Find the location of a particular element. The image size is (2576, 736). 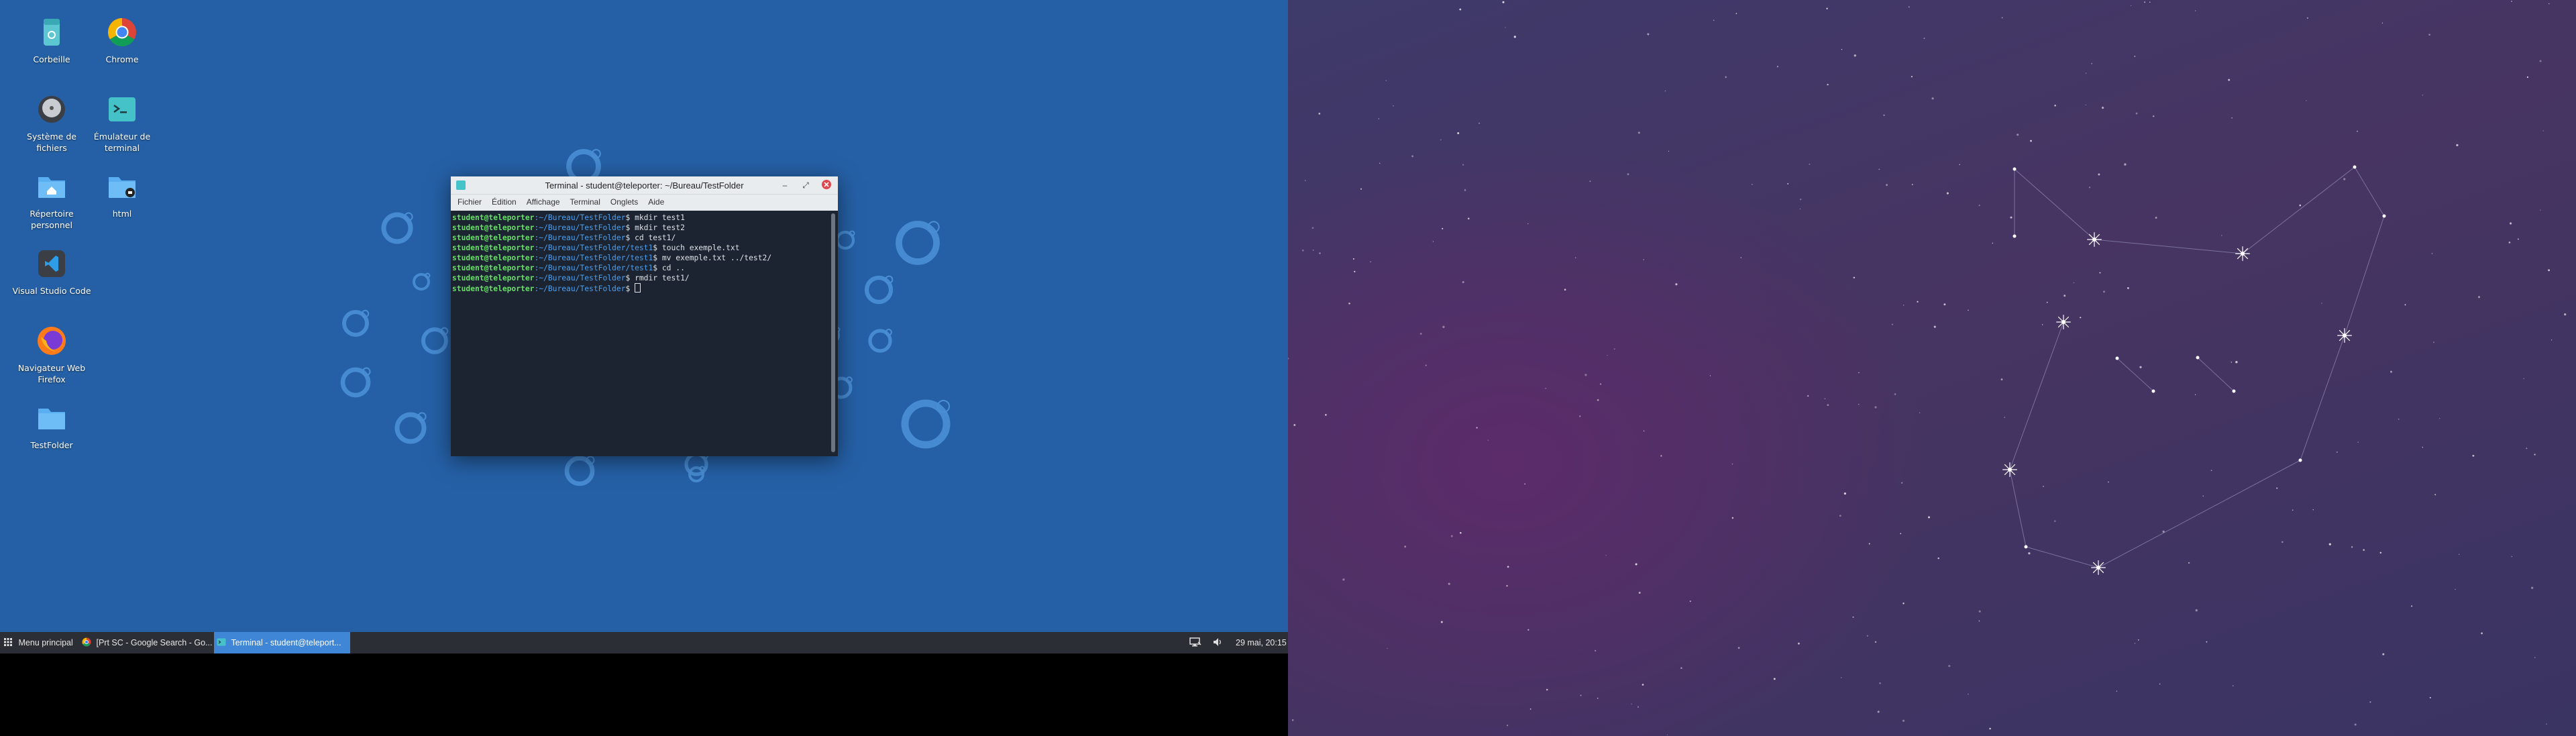

drive-icon is located at coordinates (51, 110).